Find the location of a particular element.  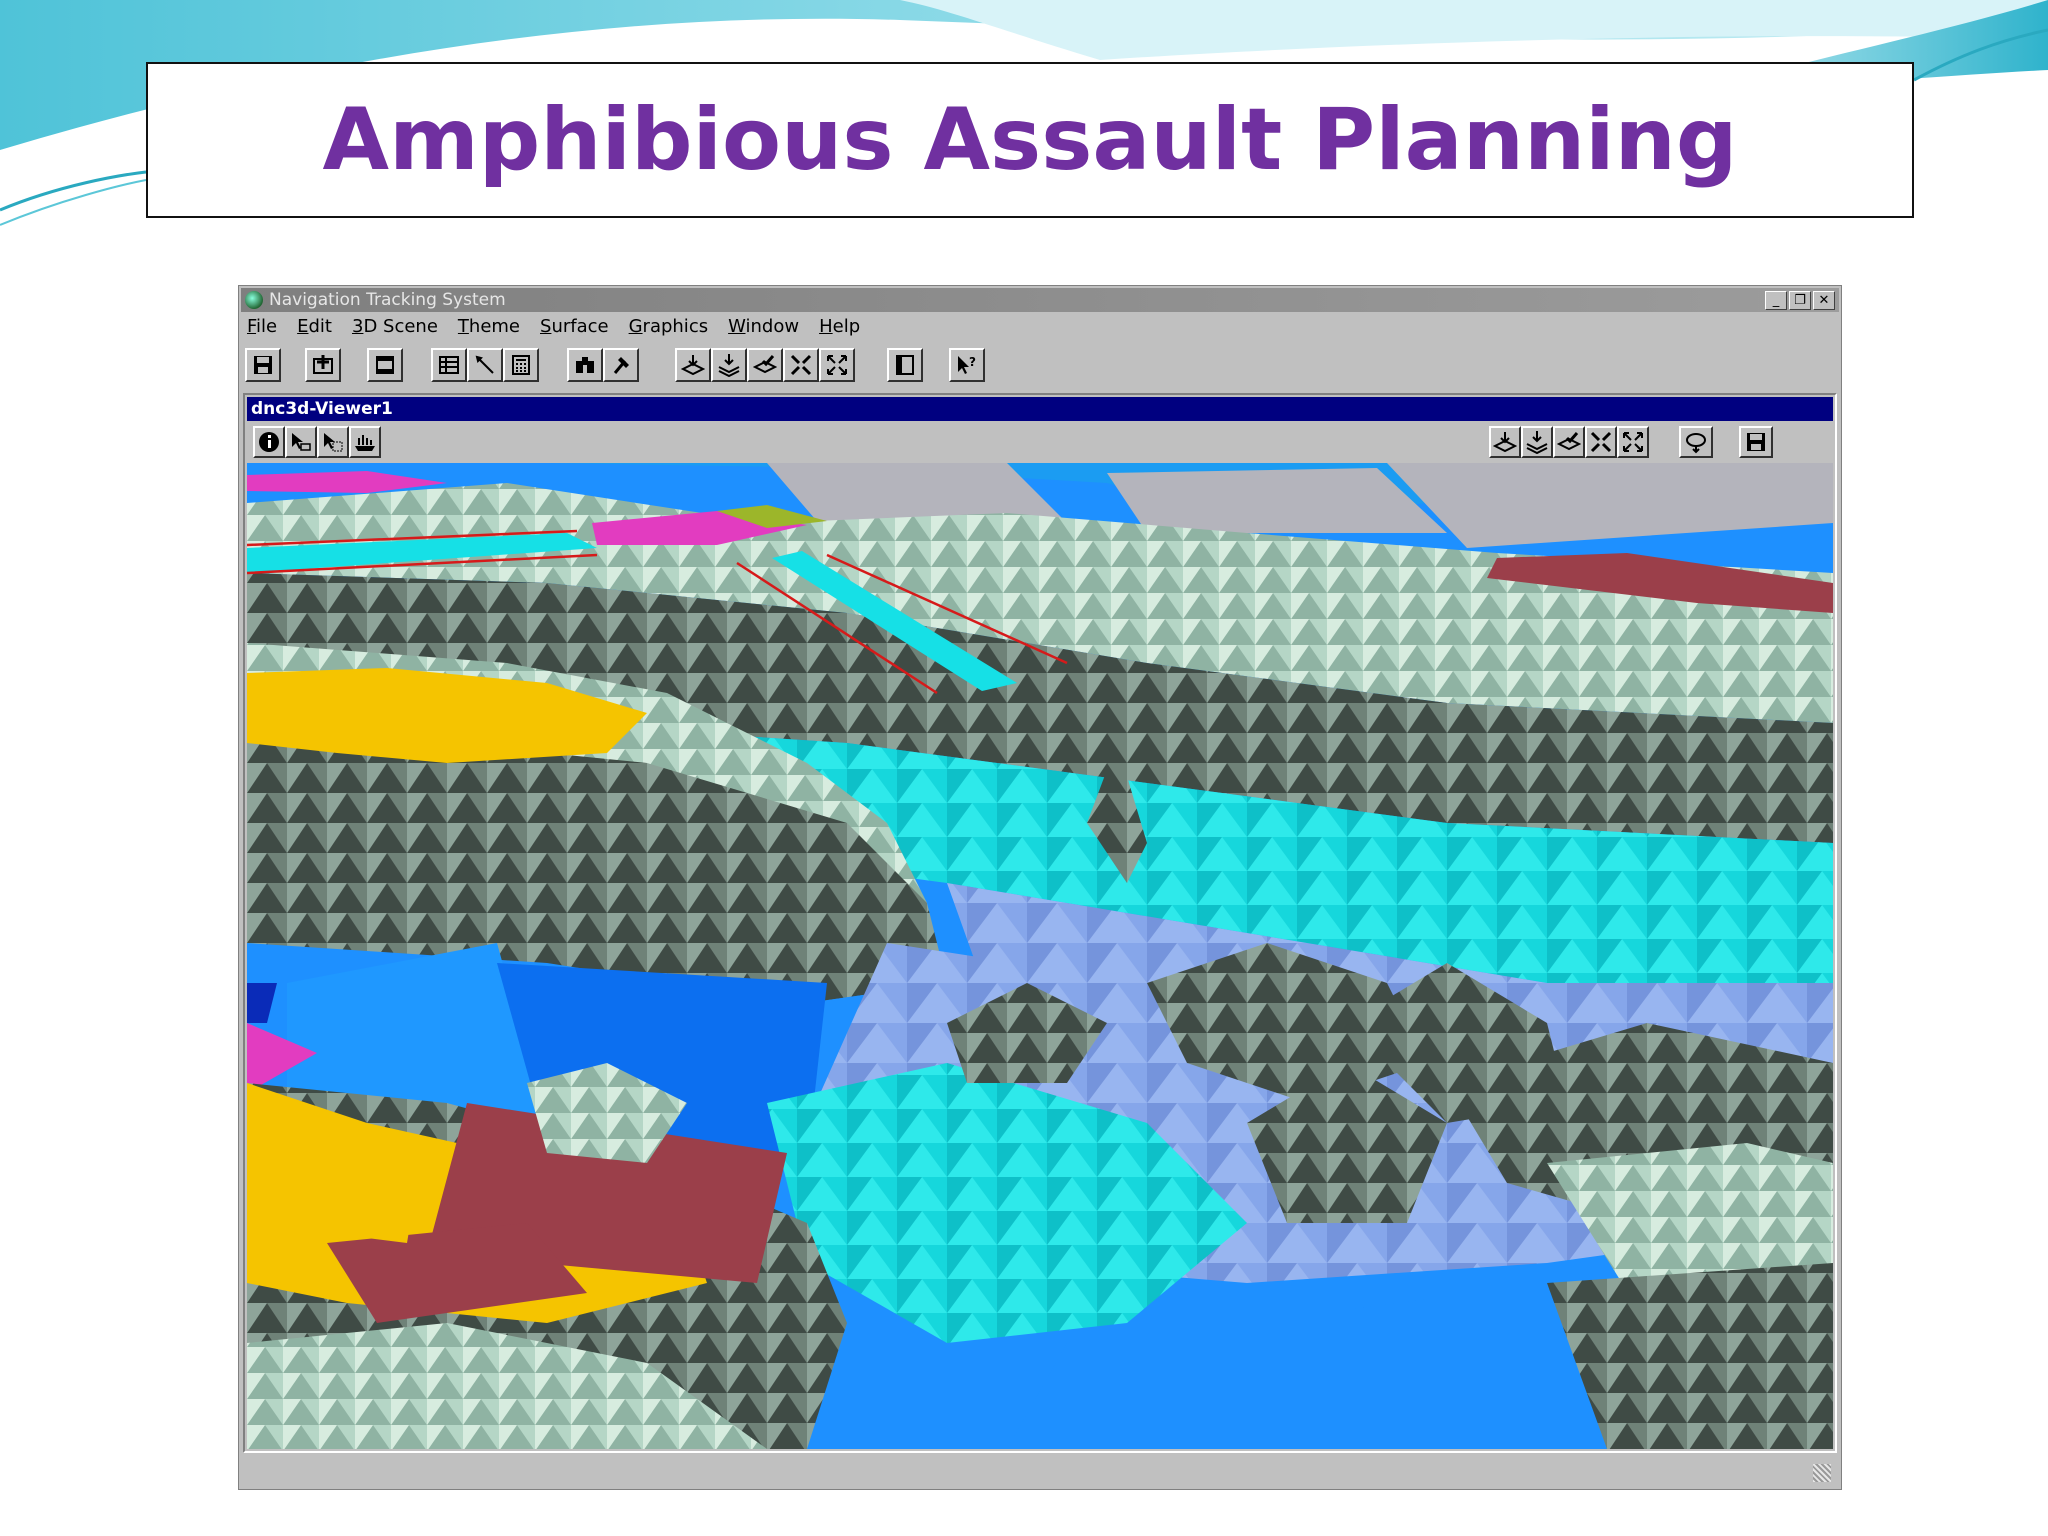

menu-file: File is located at coordinates (262, 328).